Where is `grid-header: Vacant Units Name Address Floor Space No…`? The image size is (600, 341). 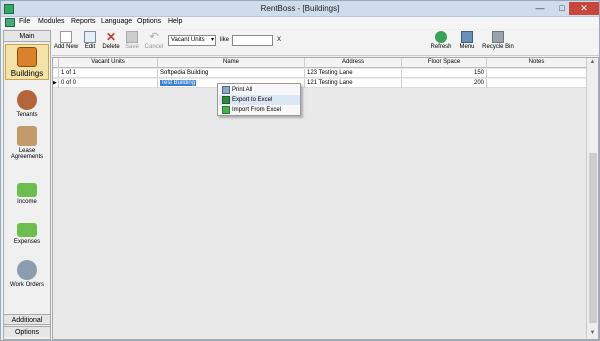
grid-header: Vacant Units Name Address Floor Space No… is located at coordinates (319, 63).